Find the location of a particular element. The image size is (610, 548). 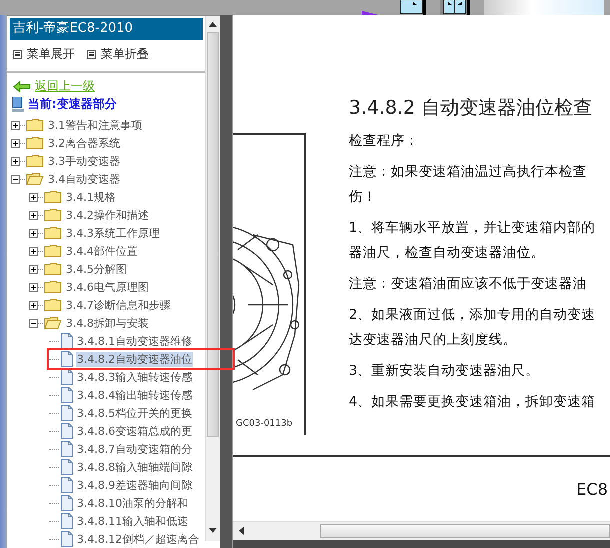

tree-item: 3.4.8.5档位开关的更换 is located at coordinates (135, 413).